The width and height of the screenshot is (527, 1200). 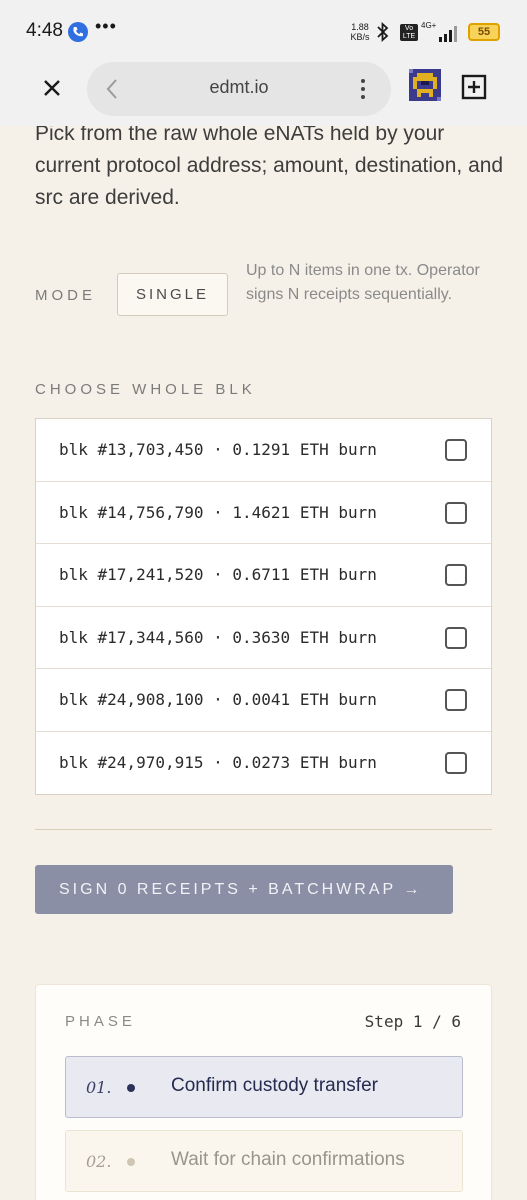 I want to click on phase-step-number: 01., so click(x=99, y=1087).